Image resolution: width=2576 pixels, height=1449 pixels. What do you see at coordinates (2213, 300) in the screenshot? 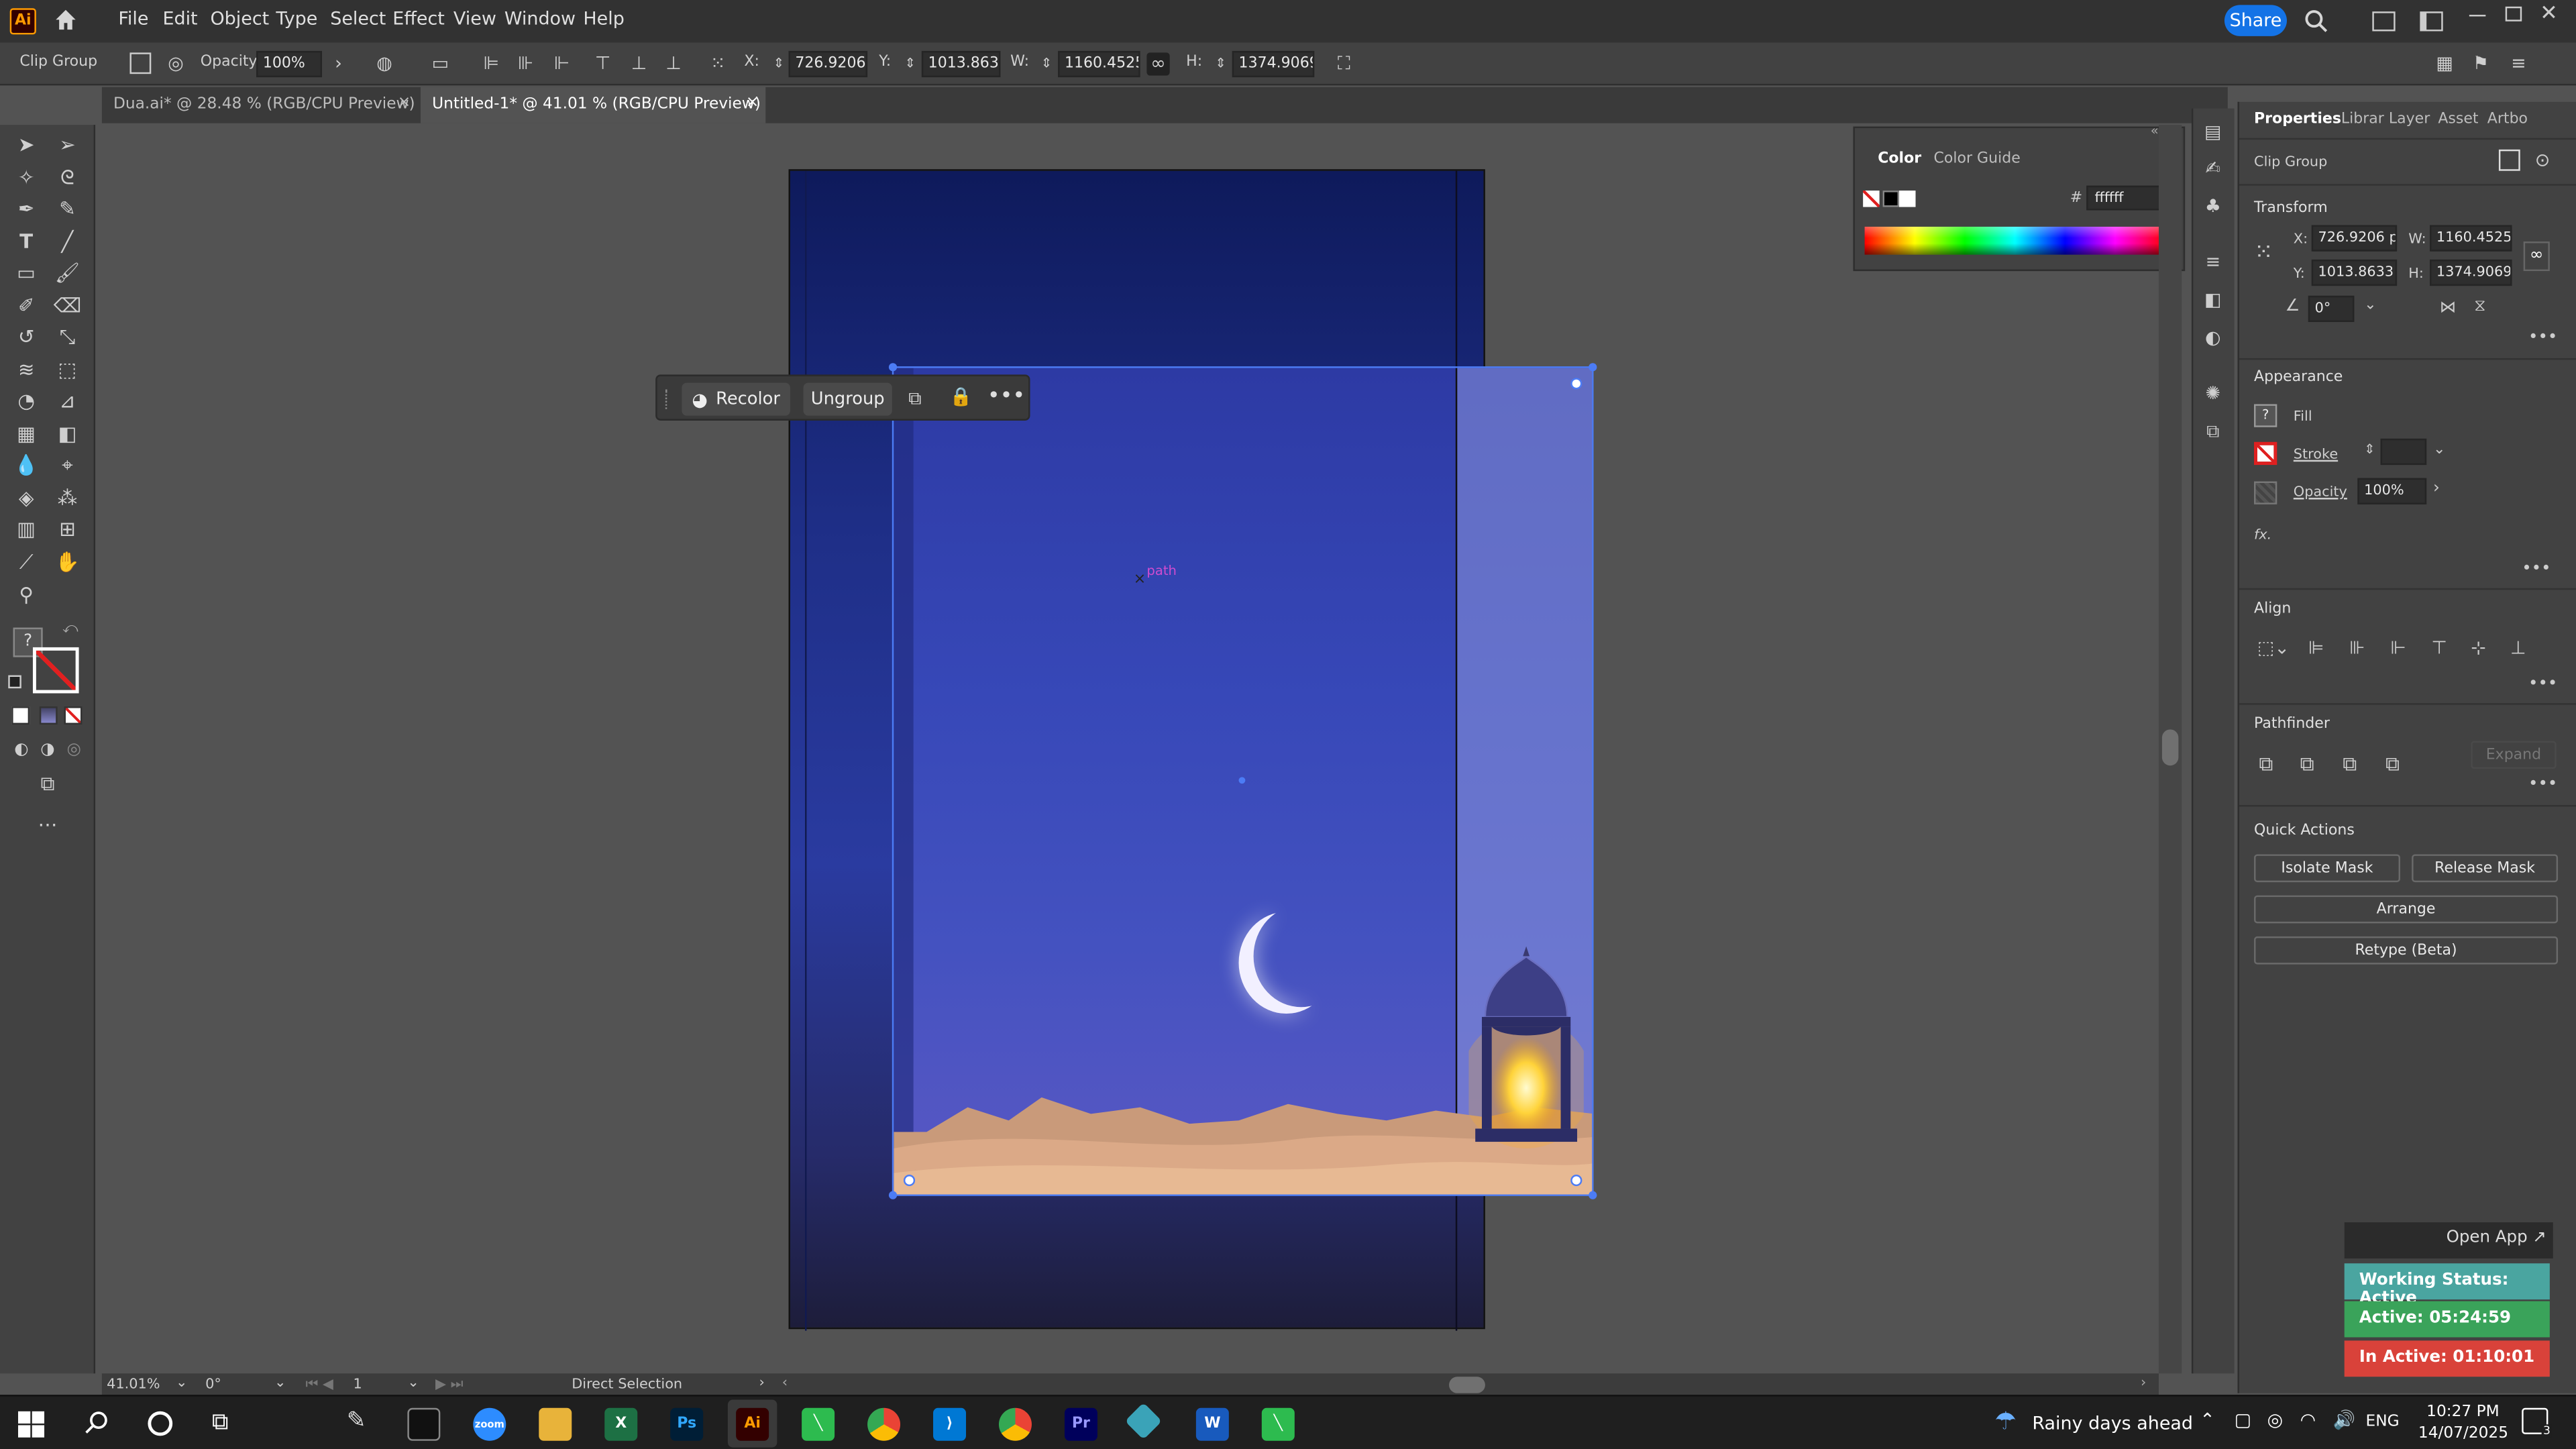
I see `gradient-panel-icon: ◧` at bounding box center [2213, 300].